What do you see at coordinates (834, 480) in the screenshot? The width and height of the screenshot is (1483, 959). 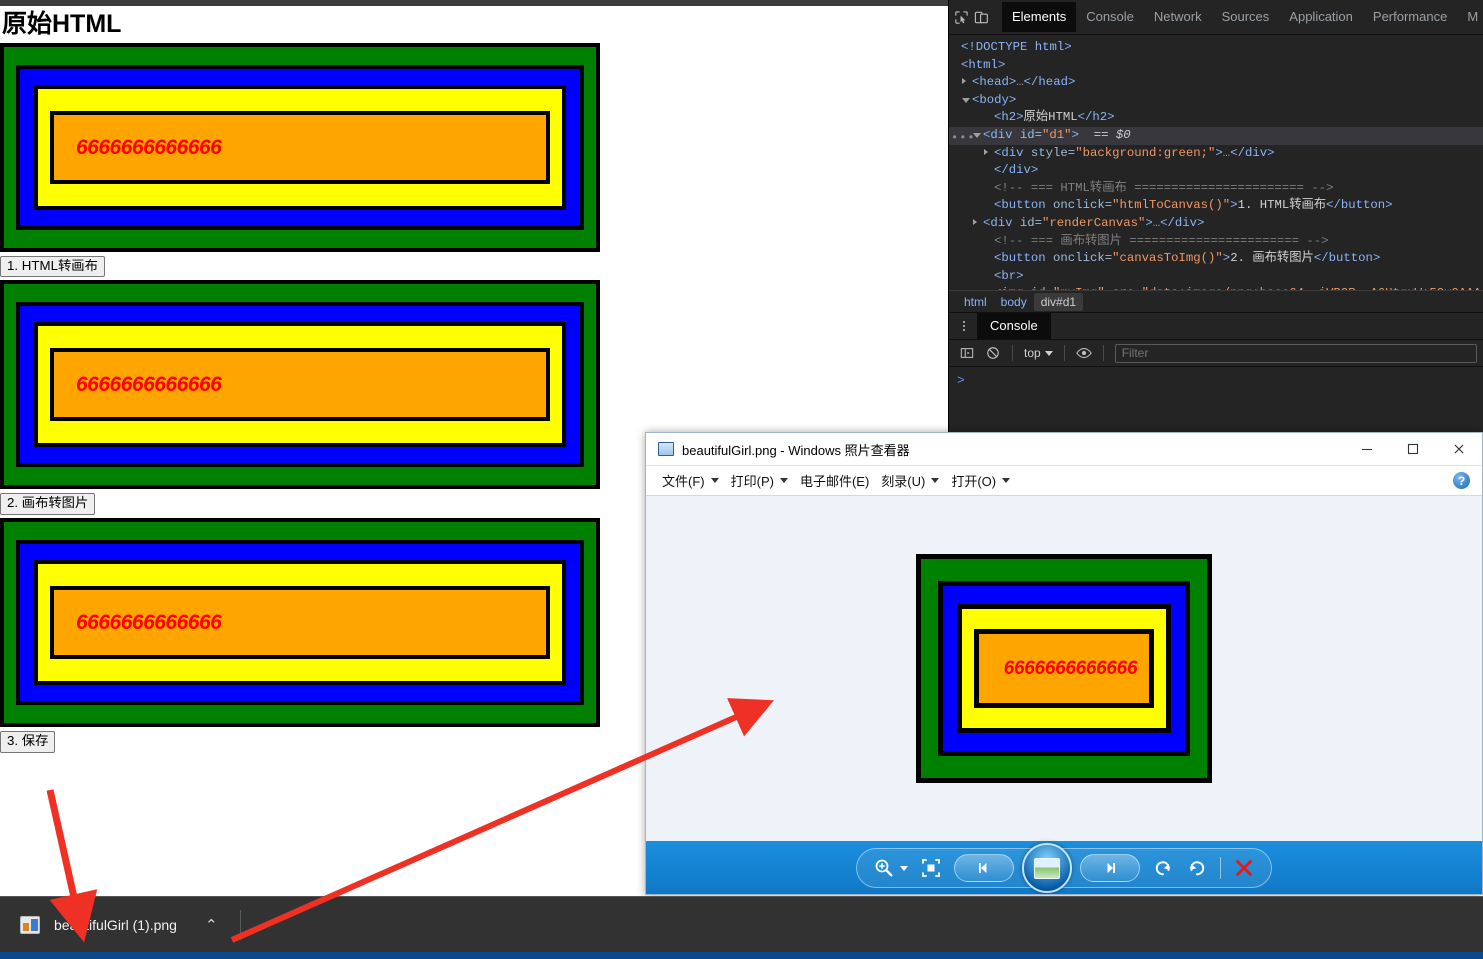 I see `menu-email: 电子邮件(E)` at bounding box center [834, 480].